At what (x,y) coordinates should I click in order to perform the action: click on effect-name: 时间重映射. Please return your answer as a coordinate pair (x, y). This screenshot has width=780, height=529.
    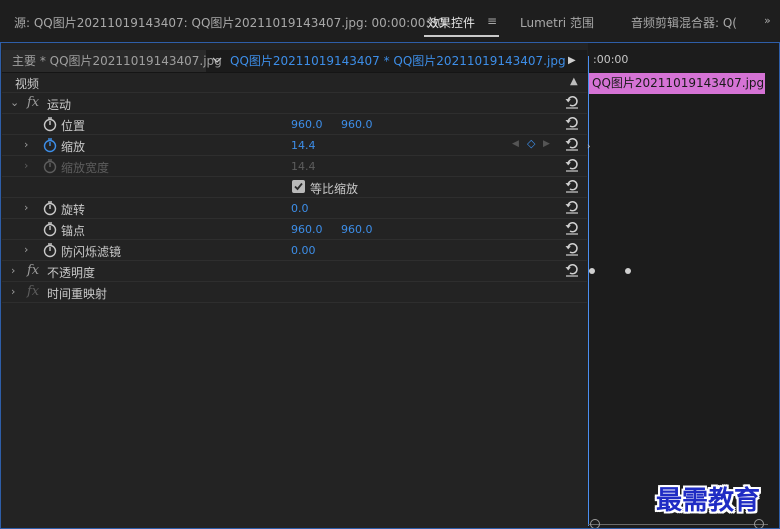
    Looking at the image, I should click on (77, 294).